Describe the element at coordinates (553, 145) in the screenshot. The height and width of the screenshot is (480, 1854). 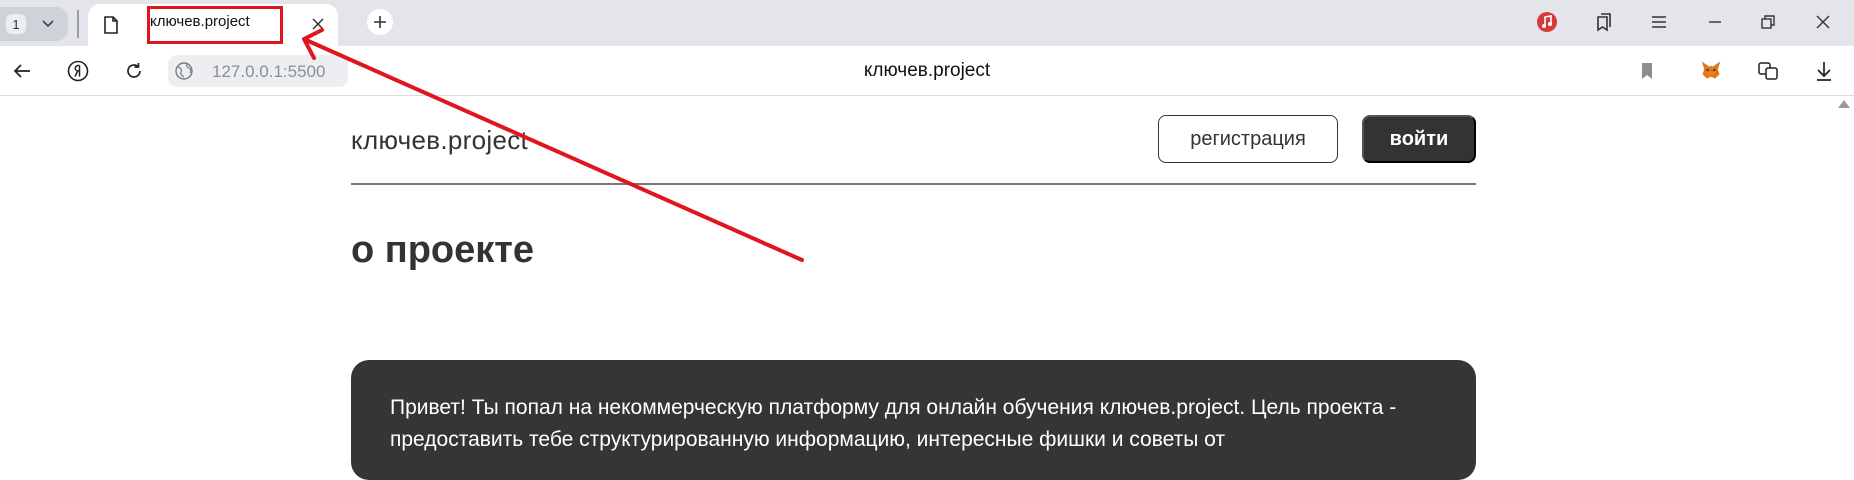
I see `annotation-arrow` at that location.